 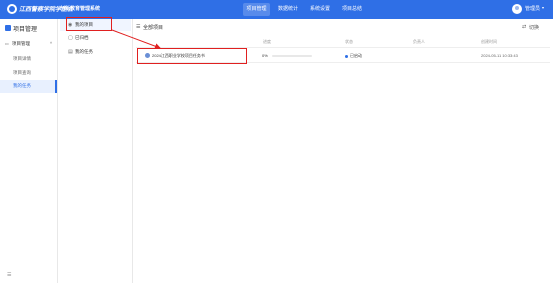 What do you see at coordinates (543, 7) in the screenshot?
I see `chevron-down-icon: ▾` at bounding box center [543, 7].